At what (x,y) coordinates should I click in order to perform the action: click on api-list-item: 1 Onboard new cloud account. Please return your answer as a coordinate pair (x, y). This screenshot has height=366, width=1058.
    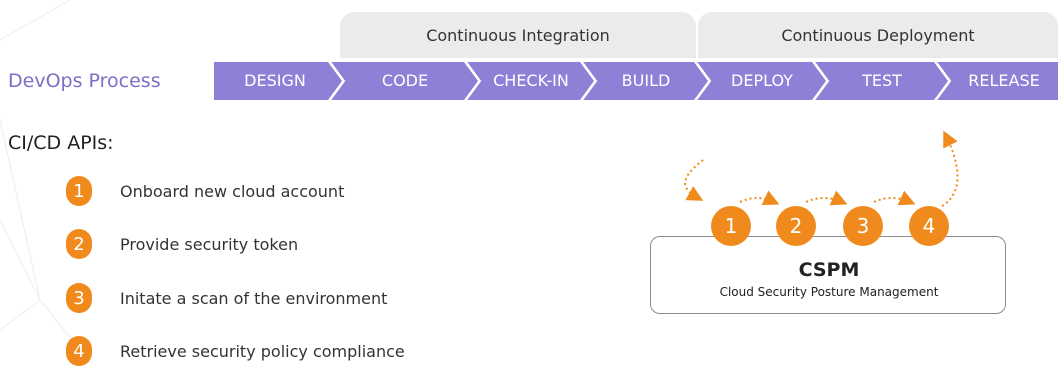
    Looking at the image, I should click on (205, 191).